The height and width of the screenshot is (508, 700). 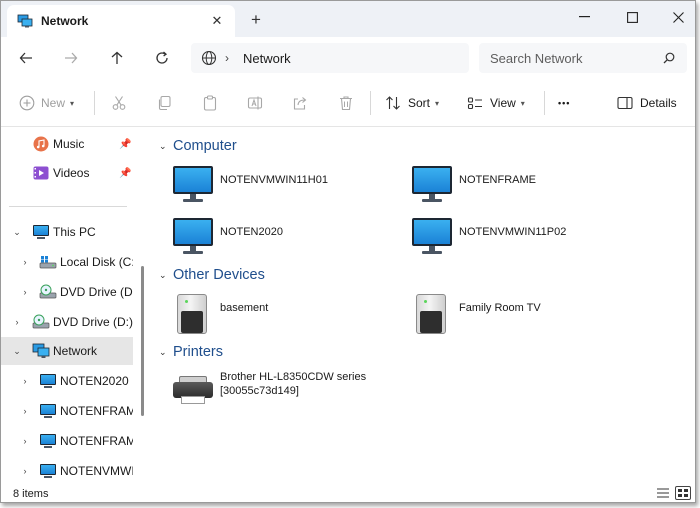 I want to click on group-header-computer: ⌄ Computer, so click(x=198, y=146).